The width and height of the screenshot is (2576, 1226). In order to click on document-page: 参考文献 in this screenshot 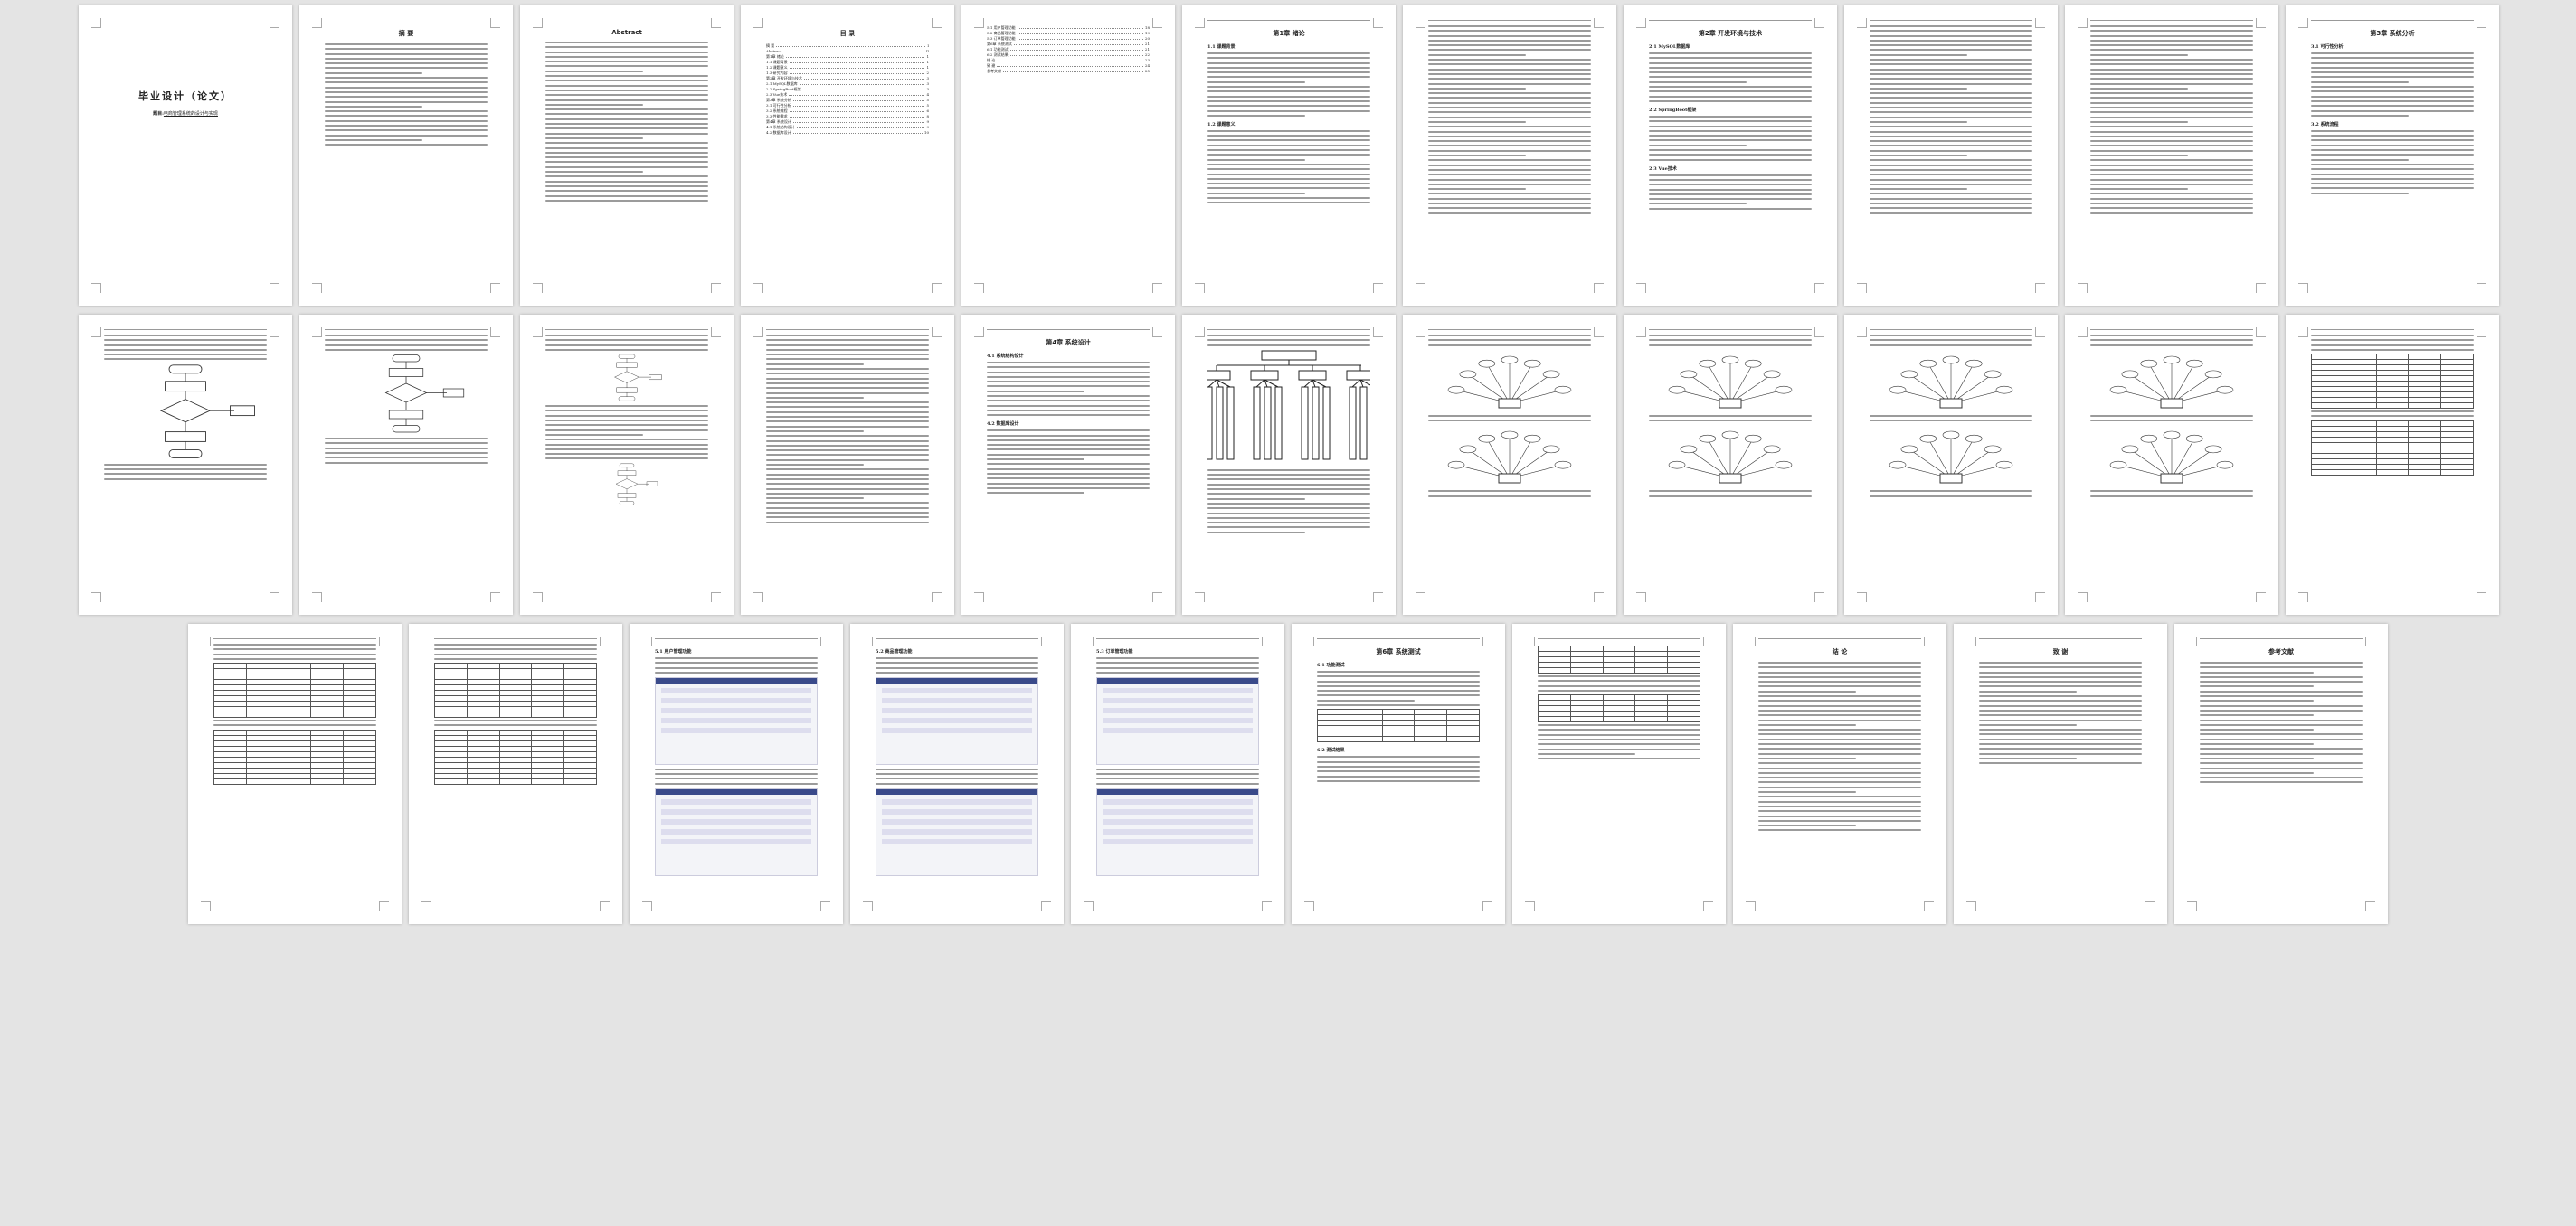, I will do `click(2281, 774)`.